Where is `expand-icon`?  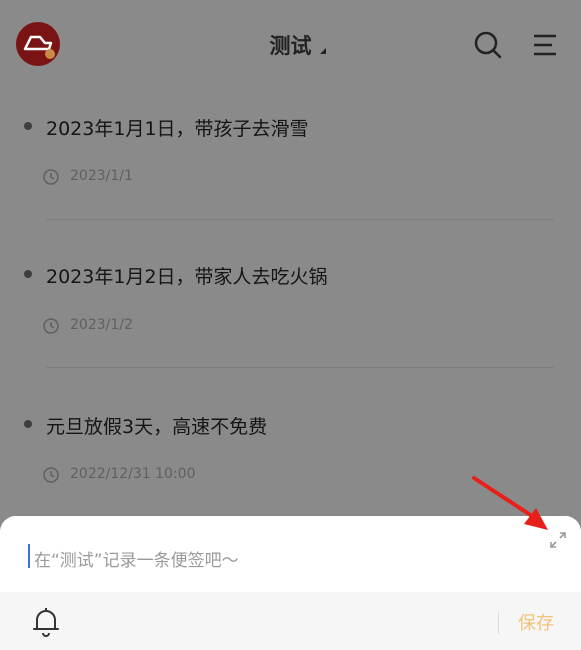
expand-icon is located at coordinates (558, 540).